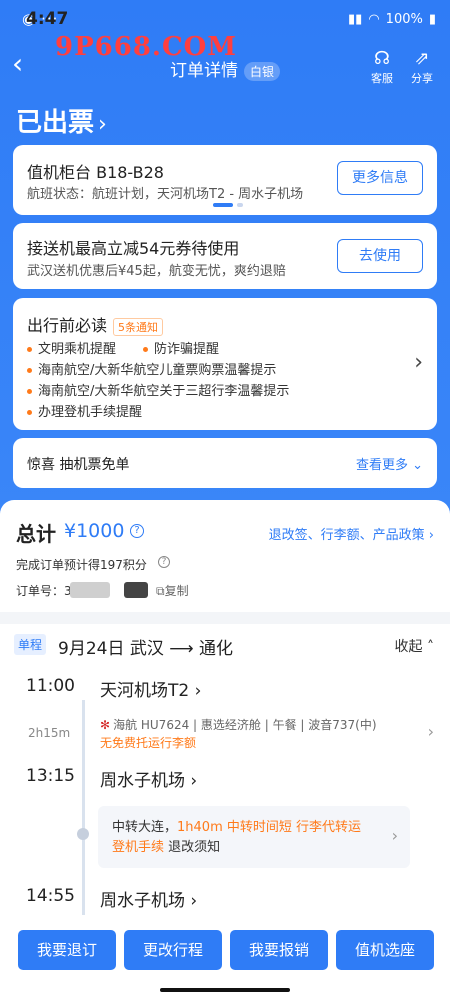 This screenshot has height=1000, width=450. I want to click on see-more-link: 查看更多 ⌄, so click(389, 463).